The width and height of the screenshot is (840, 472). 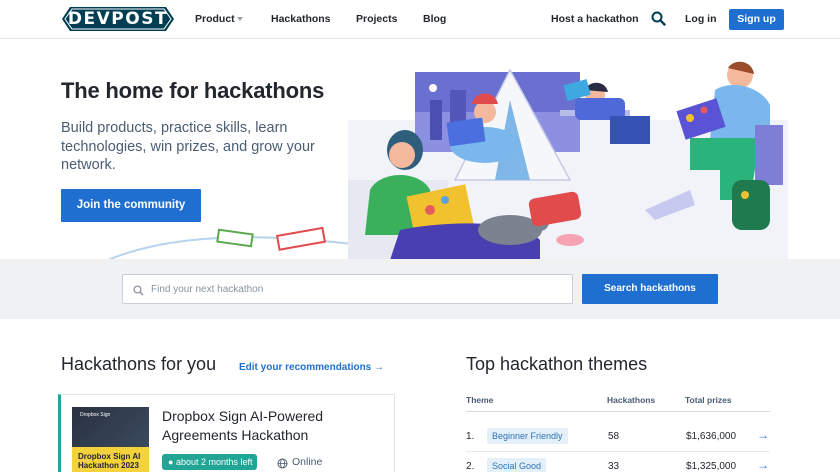 What do you see at coordinates (171, 462) in the screenshot?
I see `clock-icon: ●` at bounding box center [171, 462].